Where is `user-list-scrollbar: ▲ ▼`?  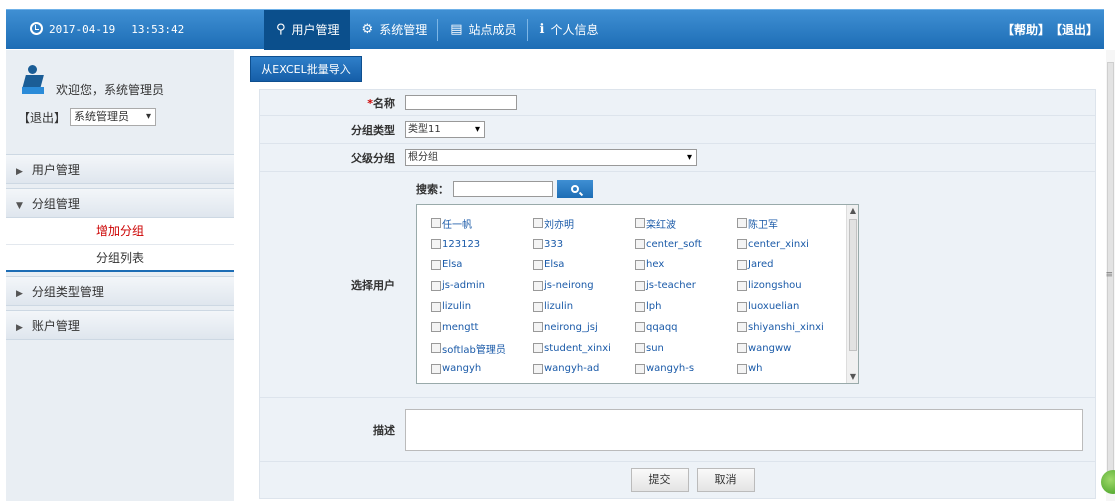
user-list-scrollbar: ▲ ▼ is located at coordinates (852, 294).